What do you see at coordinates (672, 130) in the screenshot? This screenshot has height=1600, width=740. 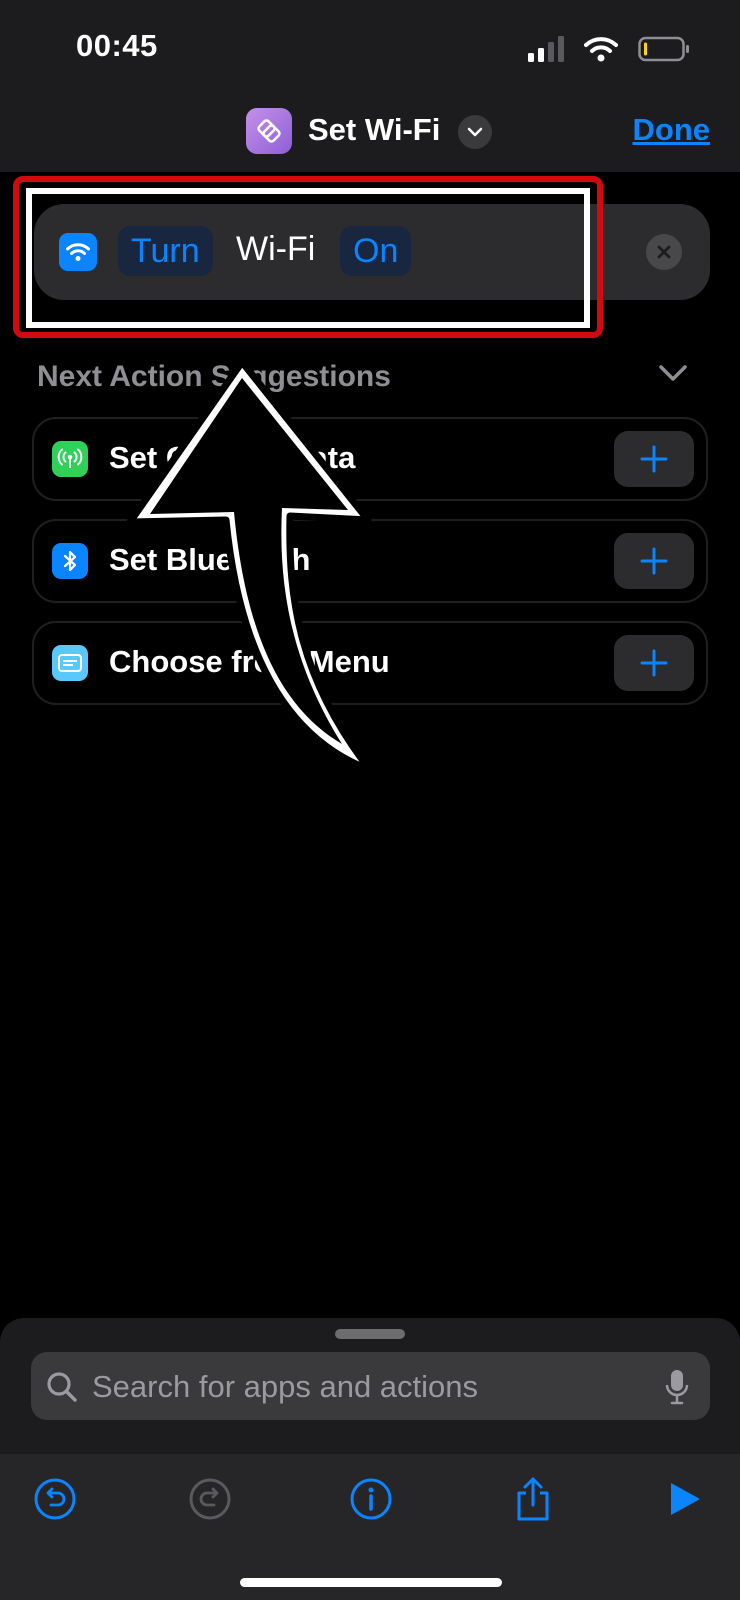 I see `done-button: Done` at bounding box center [672, 130].